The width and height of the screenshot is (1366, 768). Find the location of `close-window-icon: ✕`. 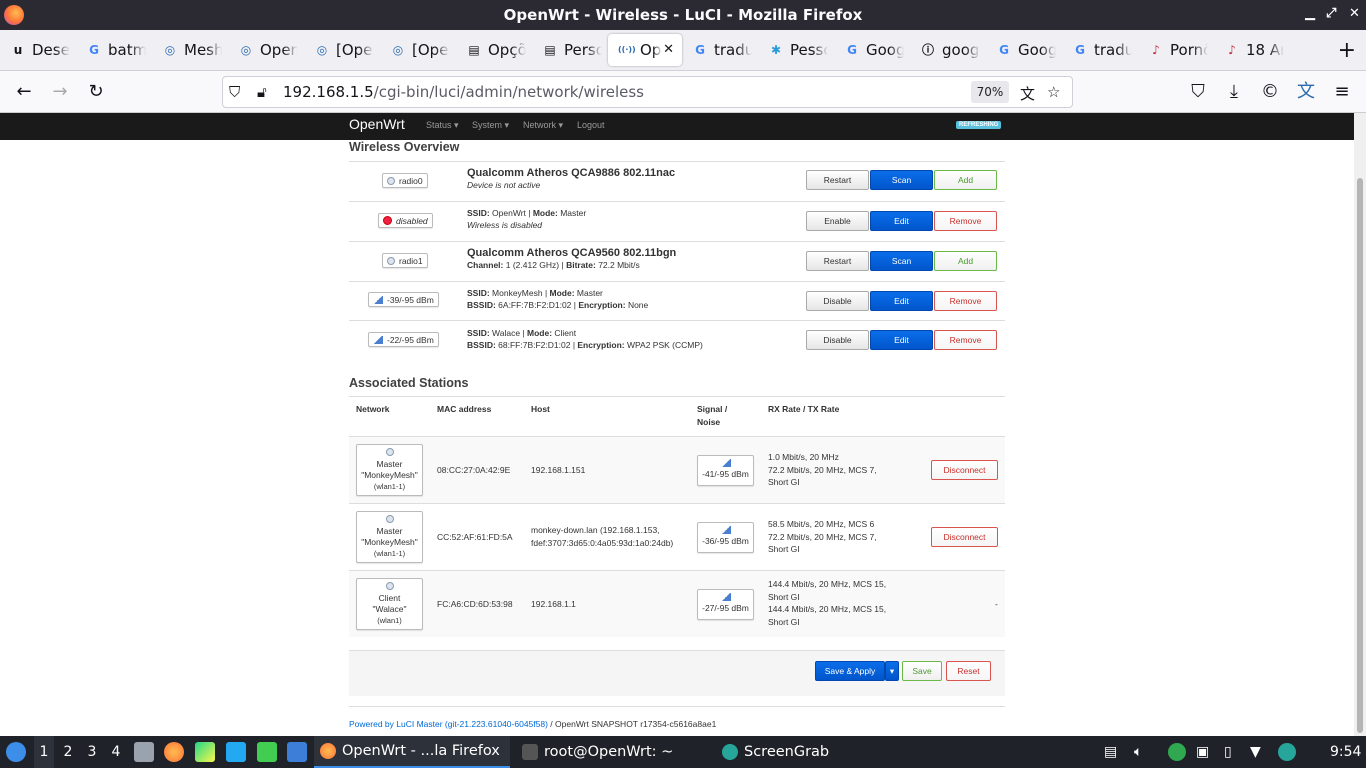

close-window-icon: ✕ is located at coordinates (1354, 13).